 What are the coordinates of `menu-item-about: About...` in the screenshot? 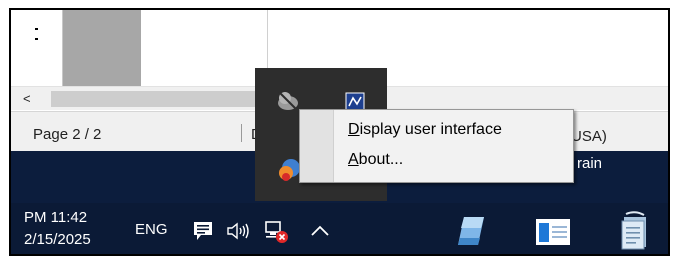 It's located at (451, 160).